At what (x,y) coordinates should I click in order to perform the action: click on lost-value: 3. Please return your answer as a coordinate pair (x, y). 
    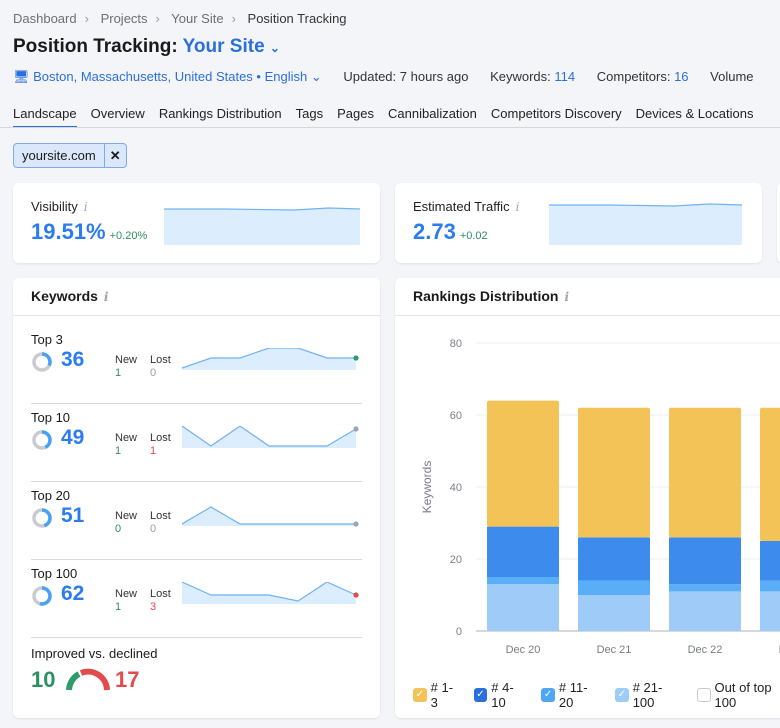
    Looking at the image, I should click on (153, 607).